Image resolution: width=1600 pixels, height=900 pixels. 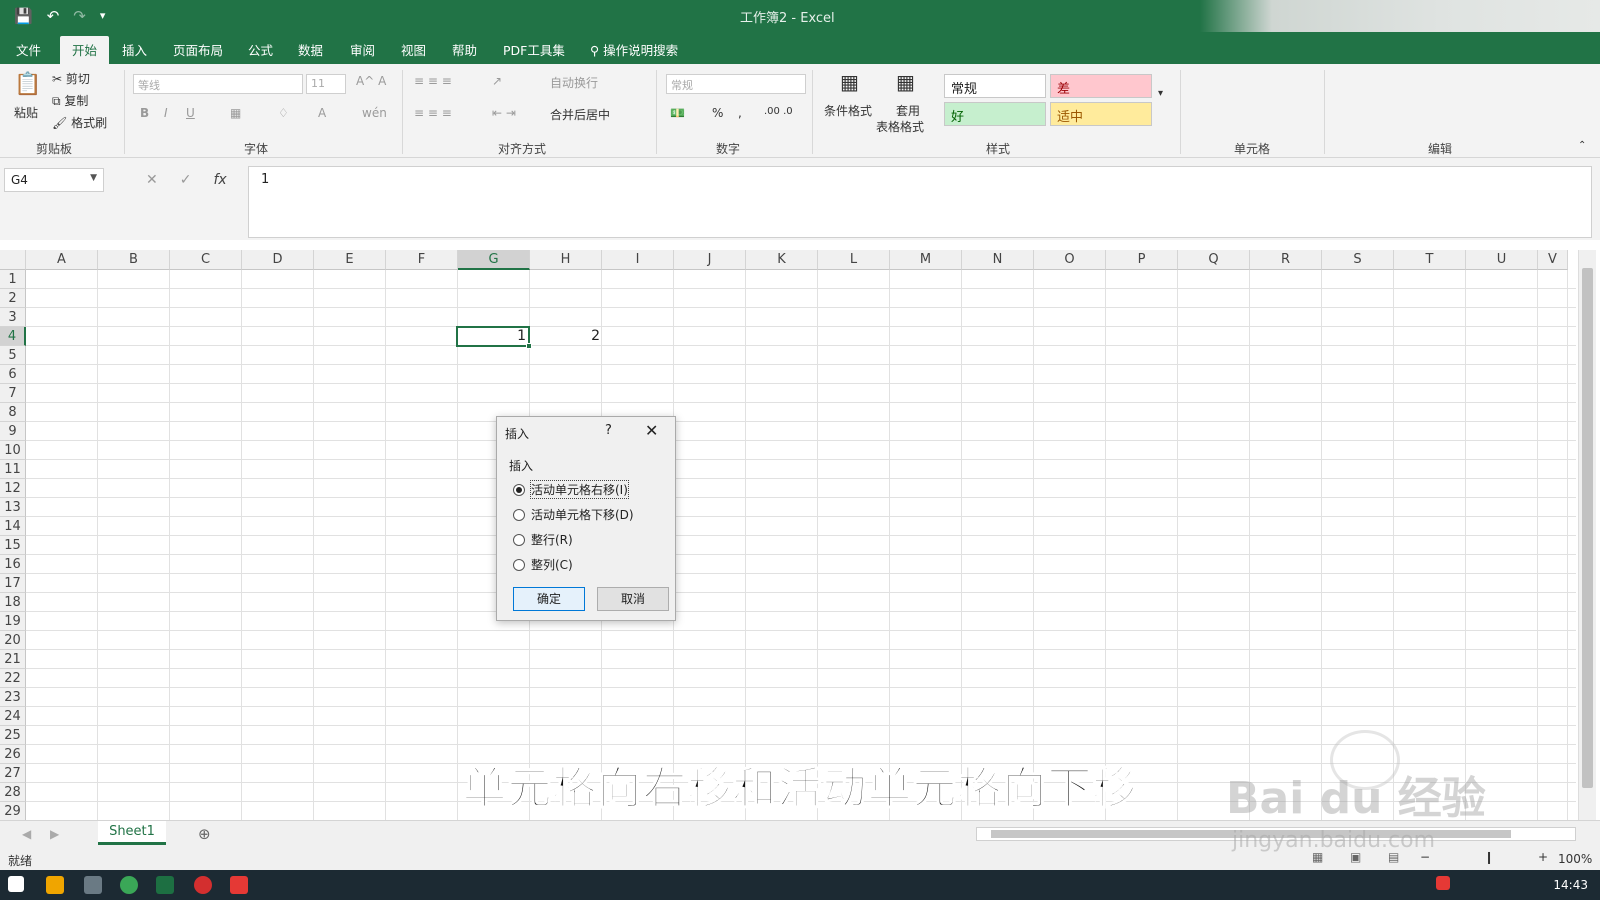 What do you see at coordinates (374, 113) in the screenshot?
I see `phonetic-icon: wén` at bounding box center [374, 113].